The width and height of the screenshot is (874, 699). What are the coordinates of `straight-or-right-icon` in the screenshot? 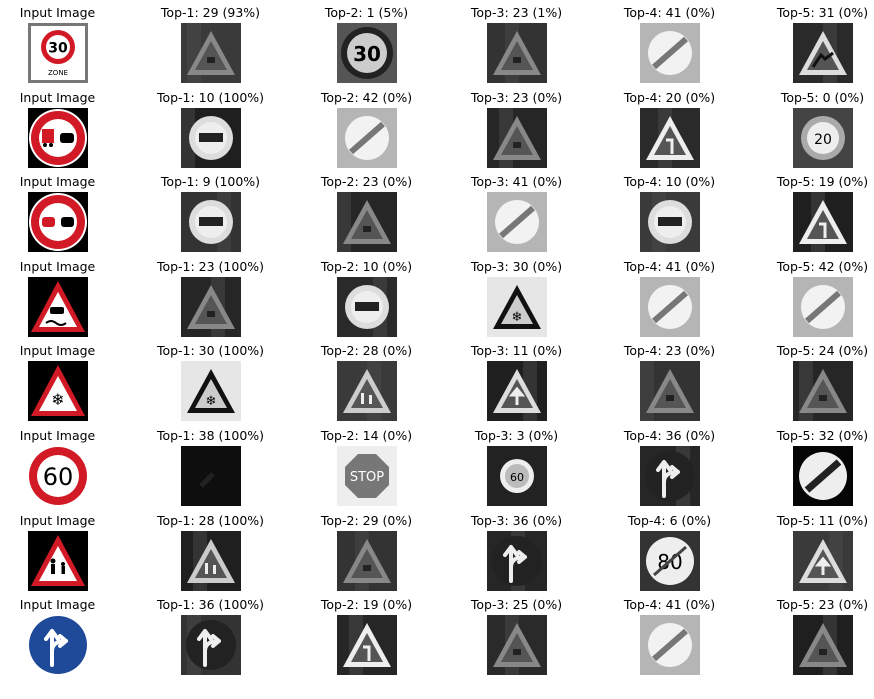 It's located at (516, 561).